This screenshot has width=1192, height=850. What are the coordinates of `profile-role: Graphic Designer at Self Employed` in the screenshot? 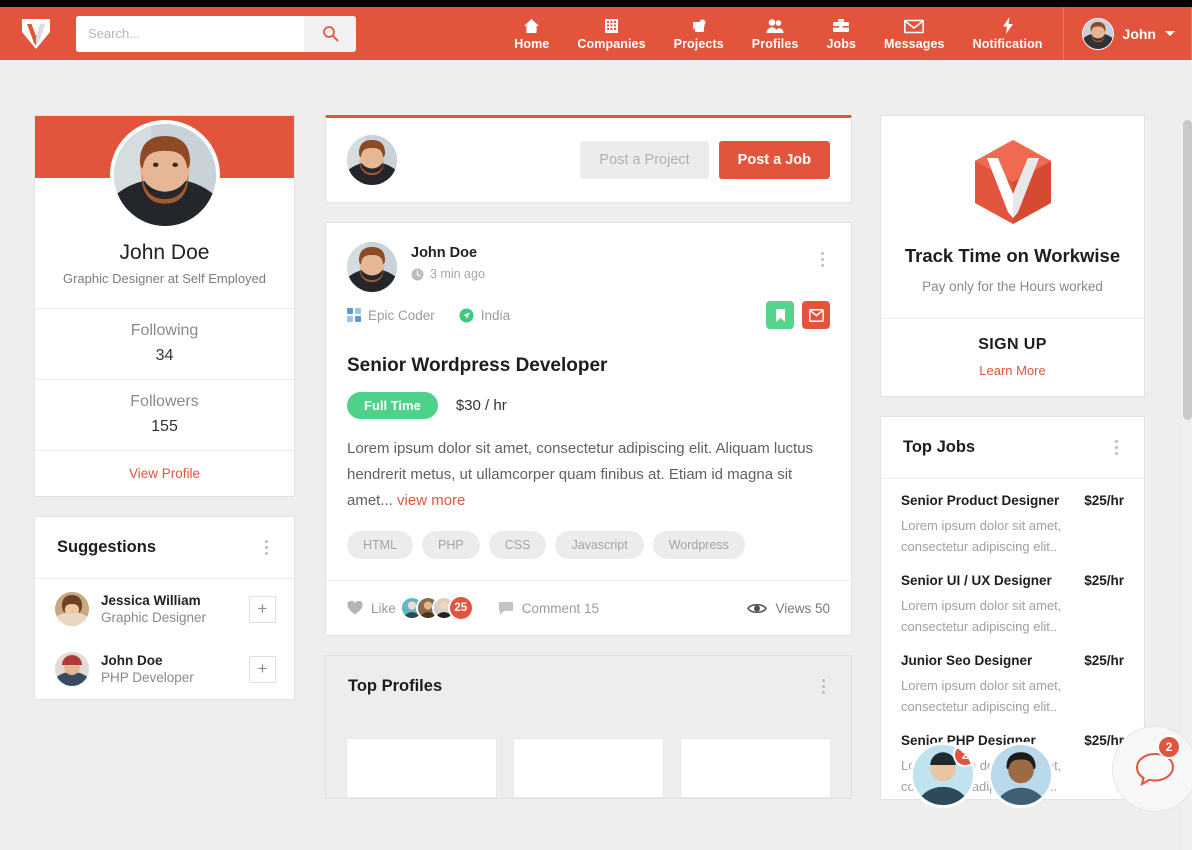 It's located at (164, 278).